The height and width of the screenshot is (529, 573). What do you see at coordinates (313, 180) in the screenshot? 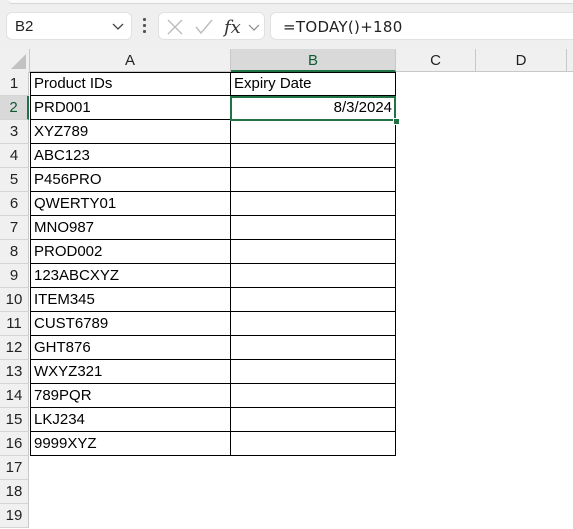
I see `cell-b5` at bounding box center [313, 180].